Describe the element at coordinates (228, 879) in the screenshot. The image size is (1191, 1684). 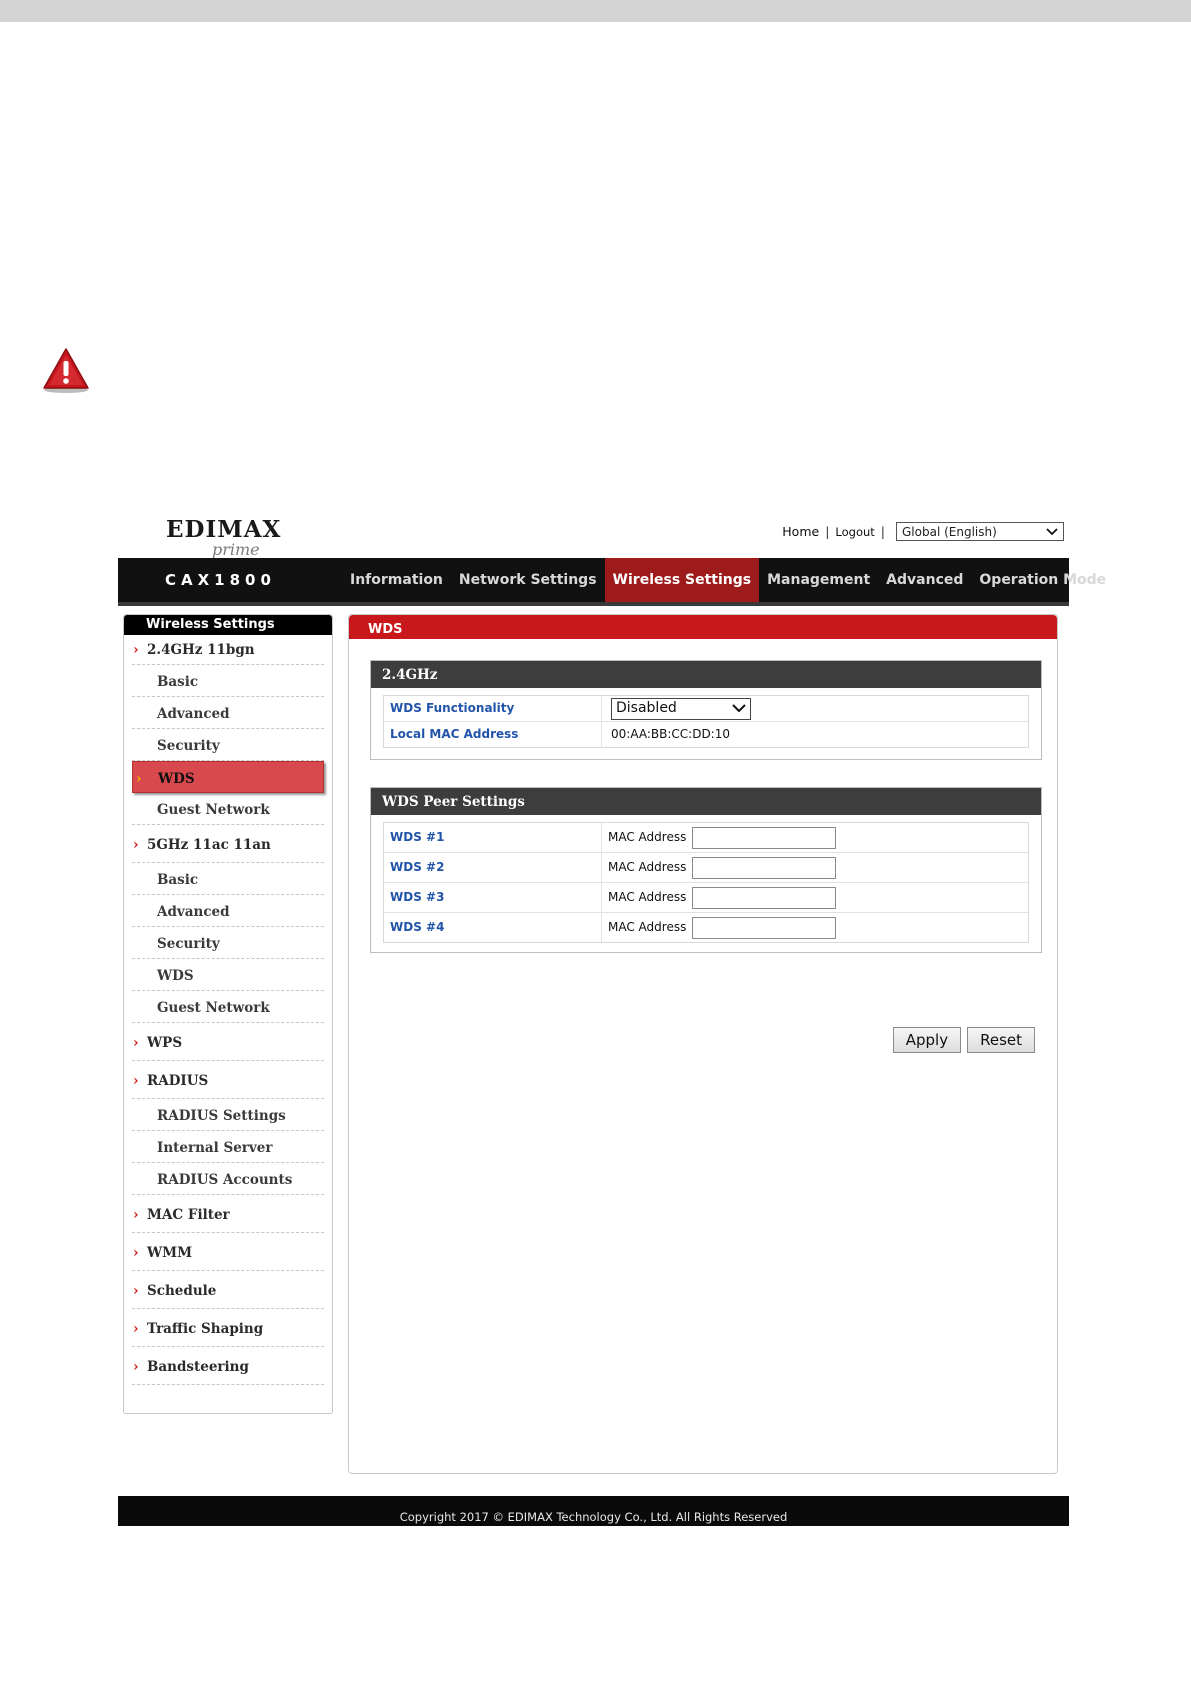
I see `sidebar-item-basic-5g: Basic` at that location.